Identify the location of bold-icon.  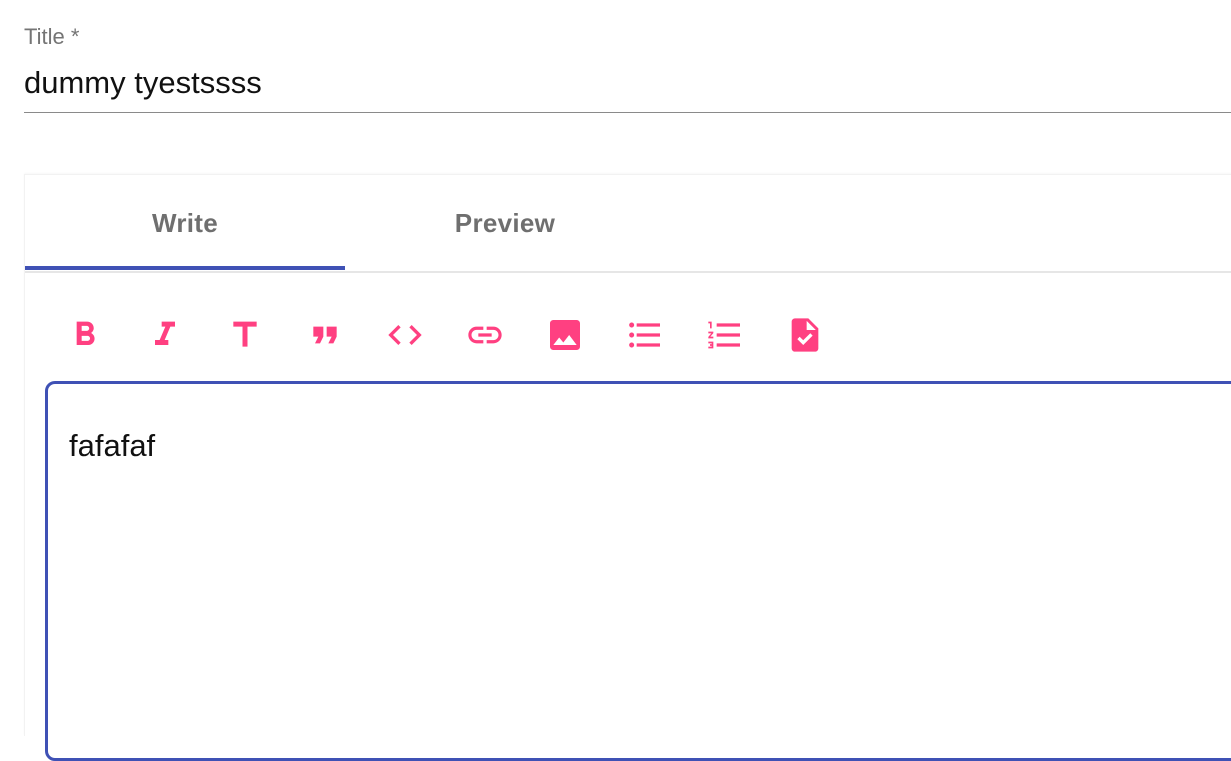
(85, 333).